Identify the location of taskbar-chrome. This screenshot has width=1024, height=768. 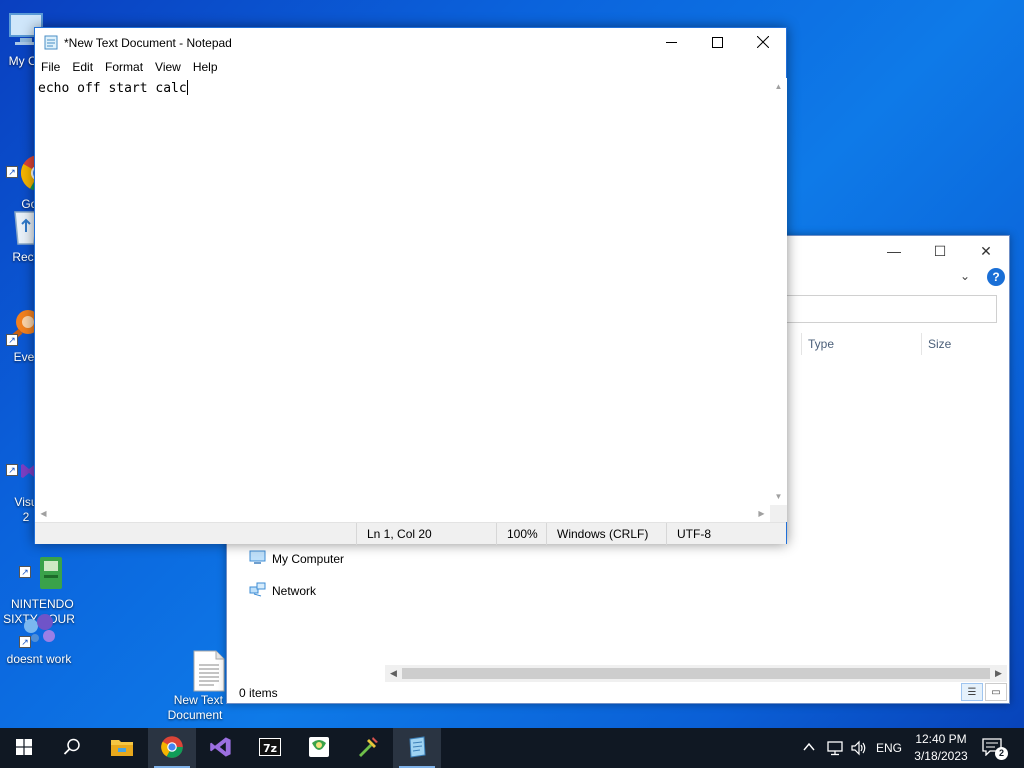
(172, 748).